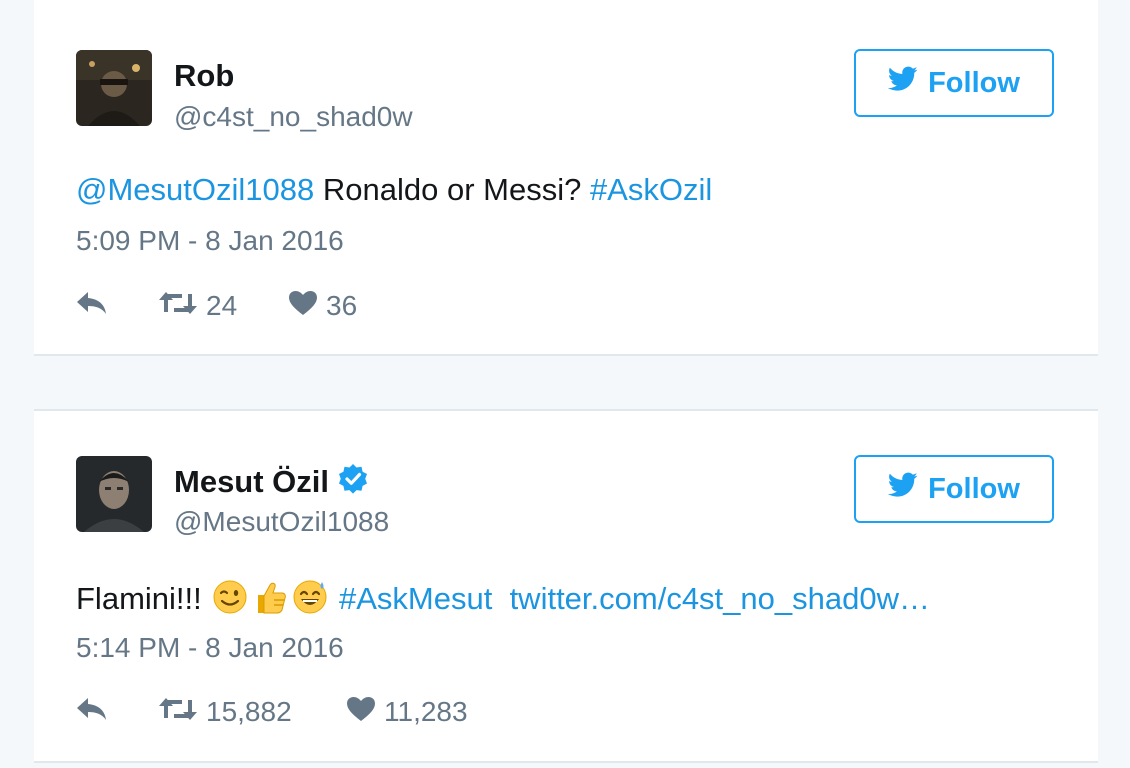  I want to click on user-handle: @c4st_no_shad0w, so click(293, 117).